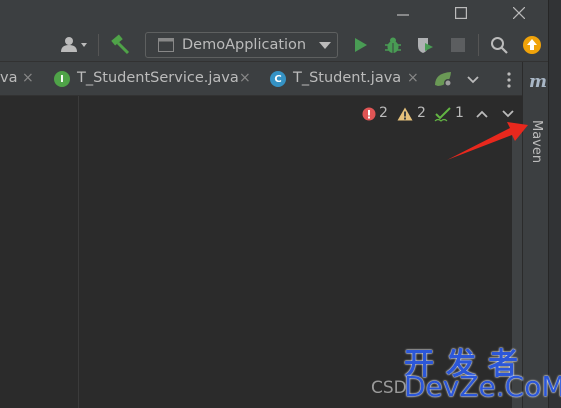 The image size is (561, 408). I want to click on more-options-button, so click(509, 80).